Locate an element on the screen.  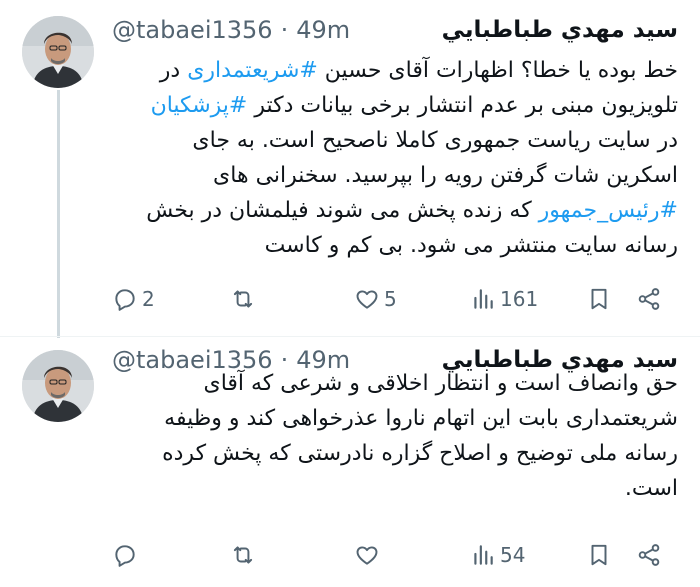
text-segment: خط بوده یا خطا؟ اظهارات آقای حسین is located at coordinates (497, 70).